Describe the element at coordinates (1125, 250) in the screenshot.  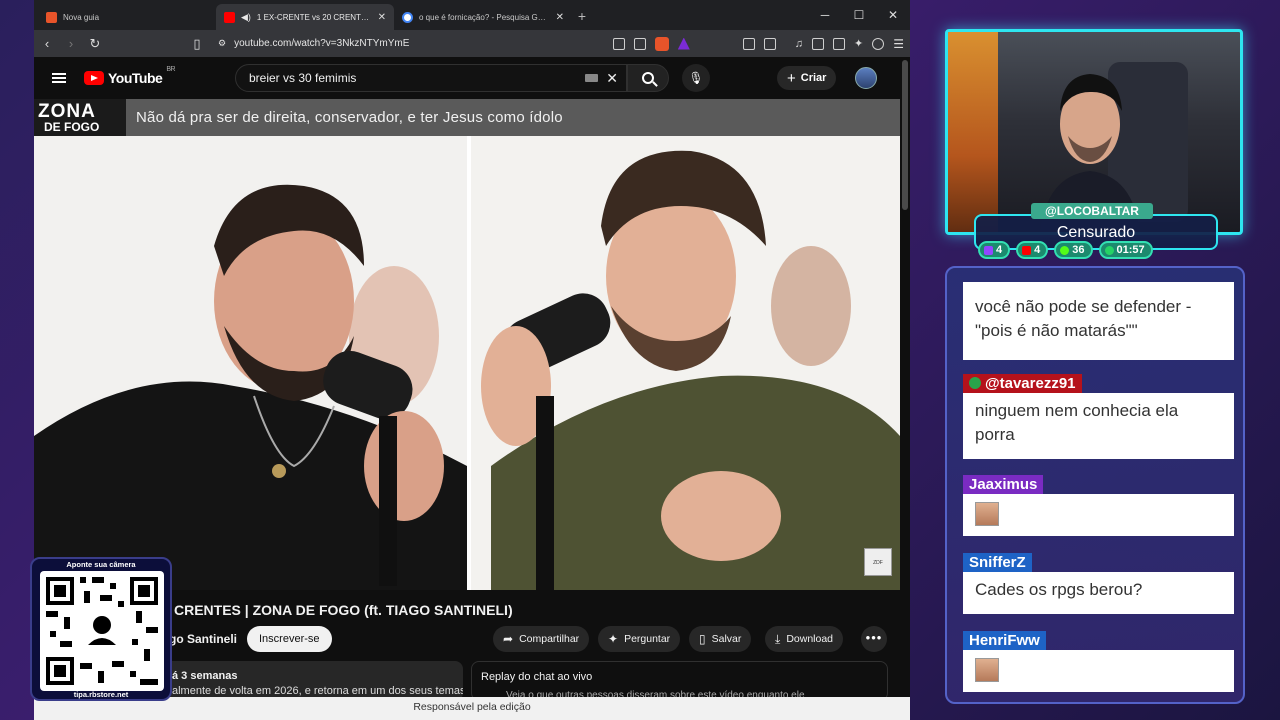
I see `stream-uptime: 01:57` at that location.